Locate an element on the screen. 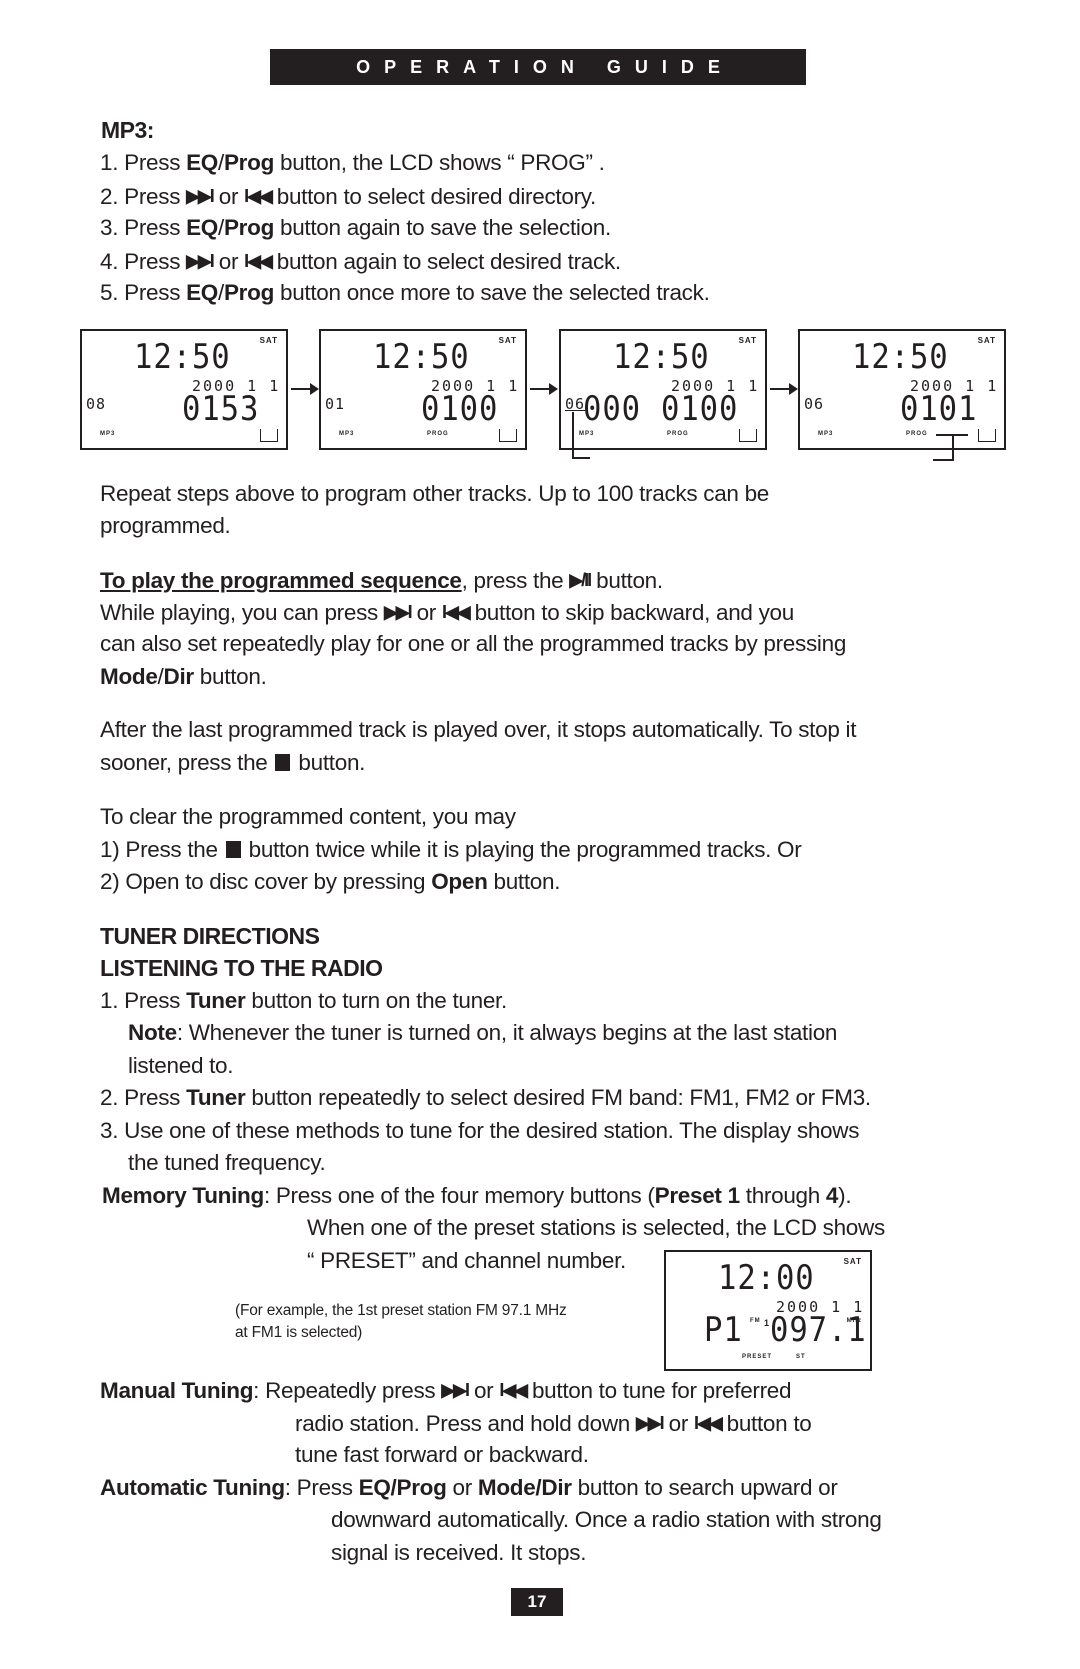  page-number: 17 is located at coordinates (537, 1602).